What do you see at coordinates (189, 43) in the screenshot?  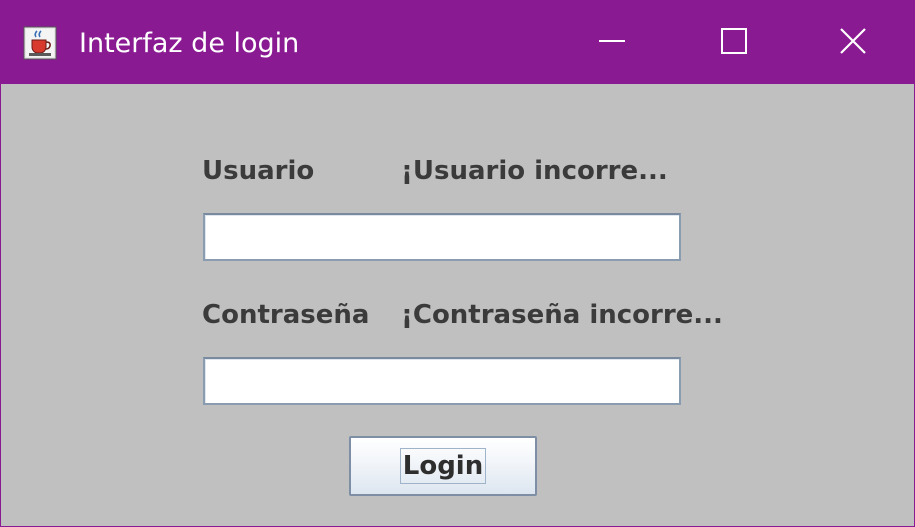 I see `window-title: Interfaz de login` at bounding box center [189, 43].